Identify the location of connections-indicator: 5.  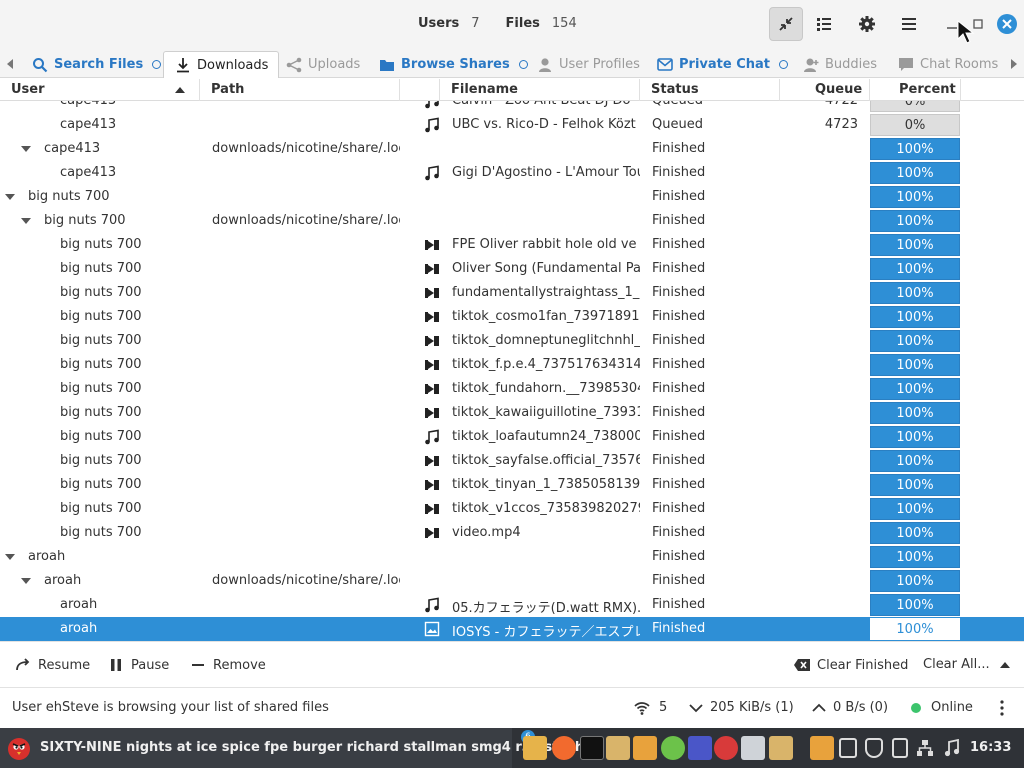
(650, 707).